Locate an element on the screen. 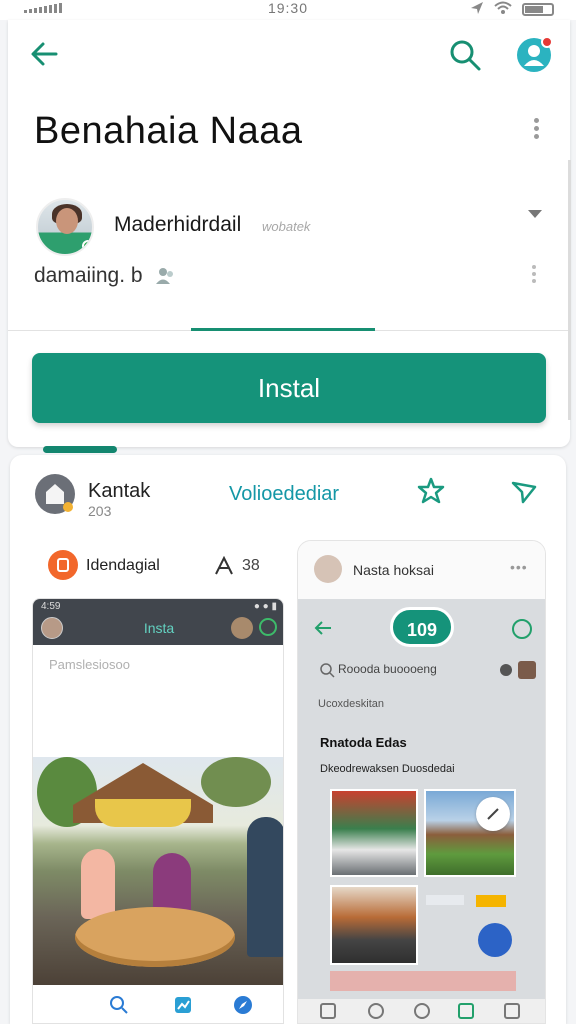  tab-indicator is located at coordinates (283, 329).